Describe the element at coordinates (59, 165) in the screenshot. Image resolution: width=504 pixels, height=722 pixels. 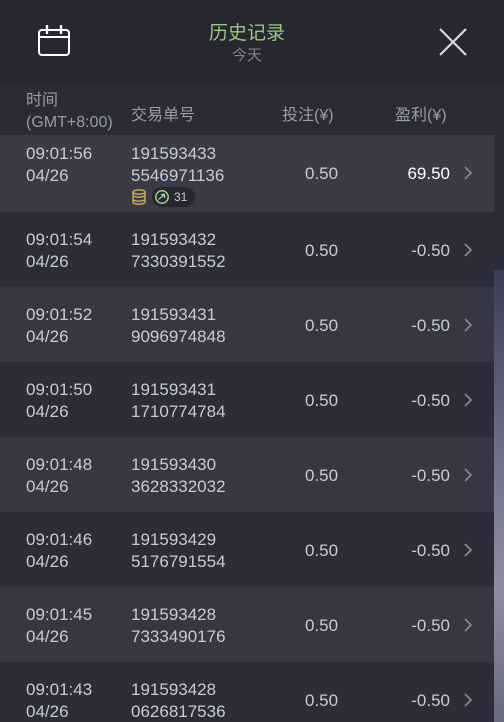
I see `row-time: 09:01:56 04/26` at that location.